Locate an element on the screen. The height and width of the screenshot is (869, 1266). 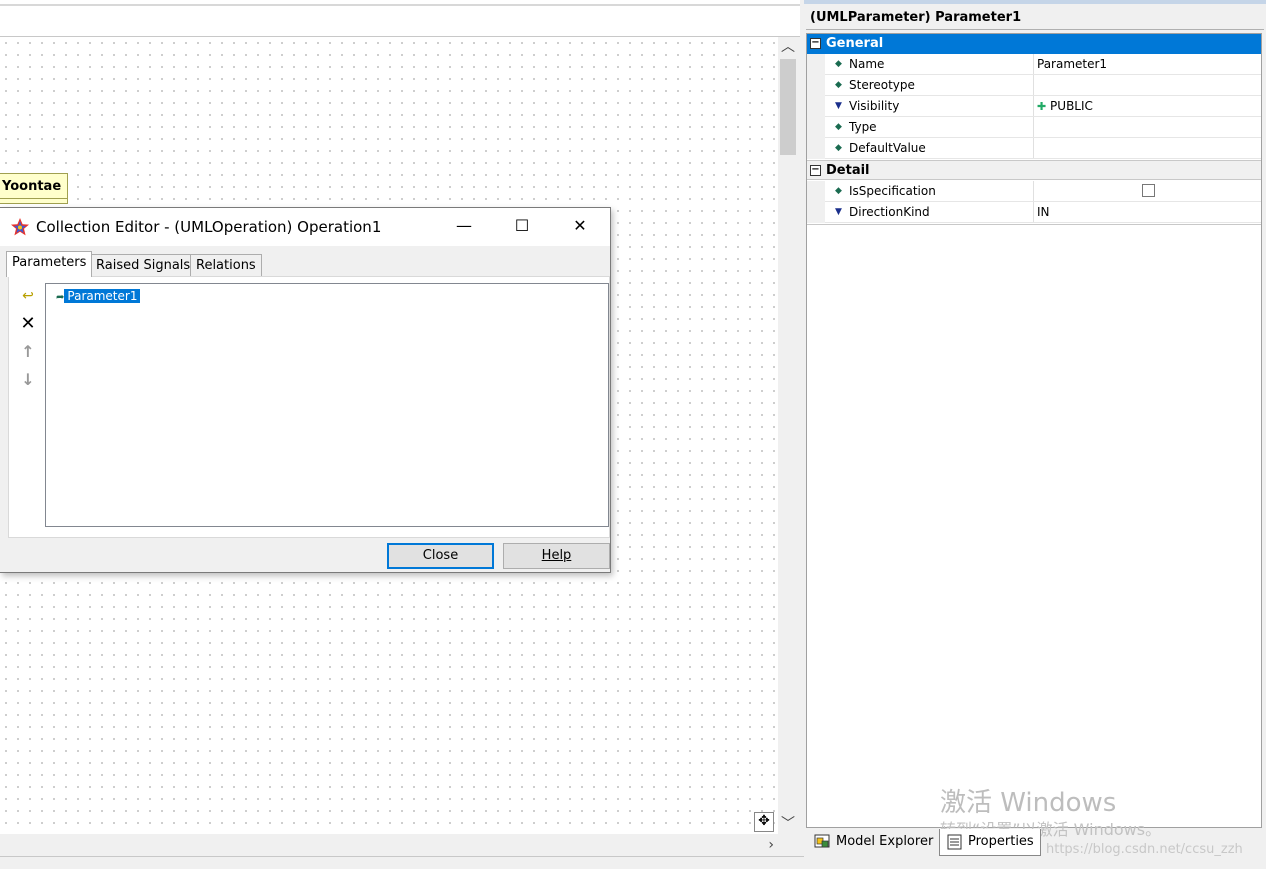
property-row-is-specification: ◆ IsSpecification is located at coordinates (1034, 191).